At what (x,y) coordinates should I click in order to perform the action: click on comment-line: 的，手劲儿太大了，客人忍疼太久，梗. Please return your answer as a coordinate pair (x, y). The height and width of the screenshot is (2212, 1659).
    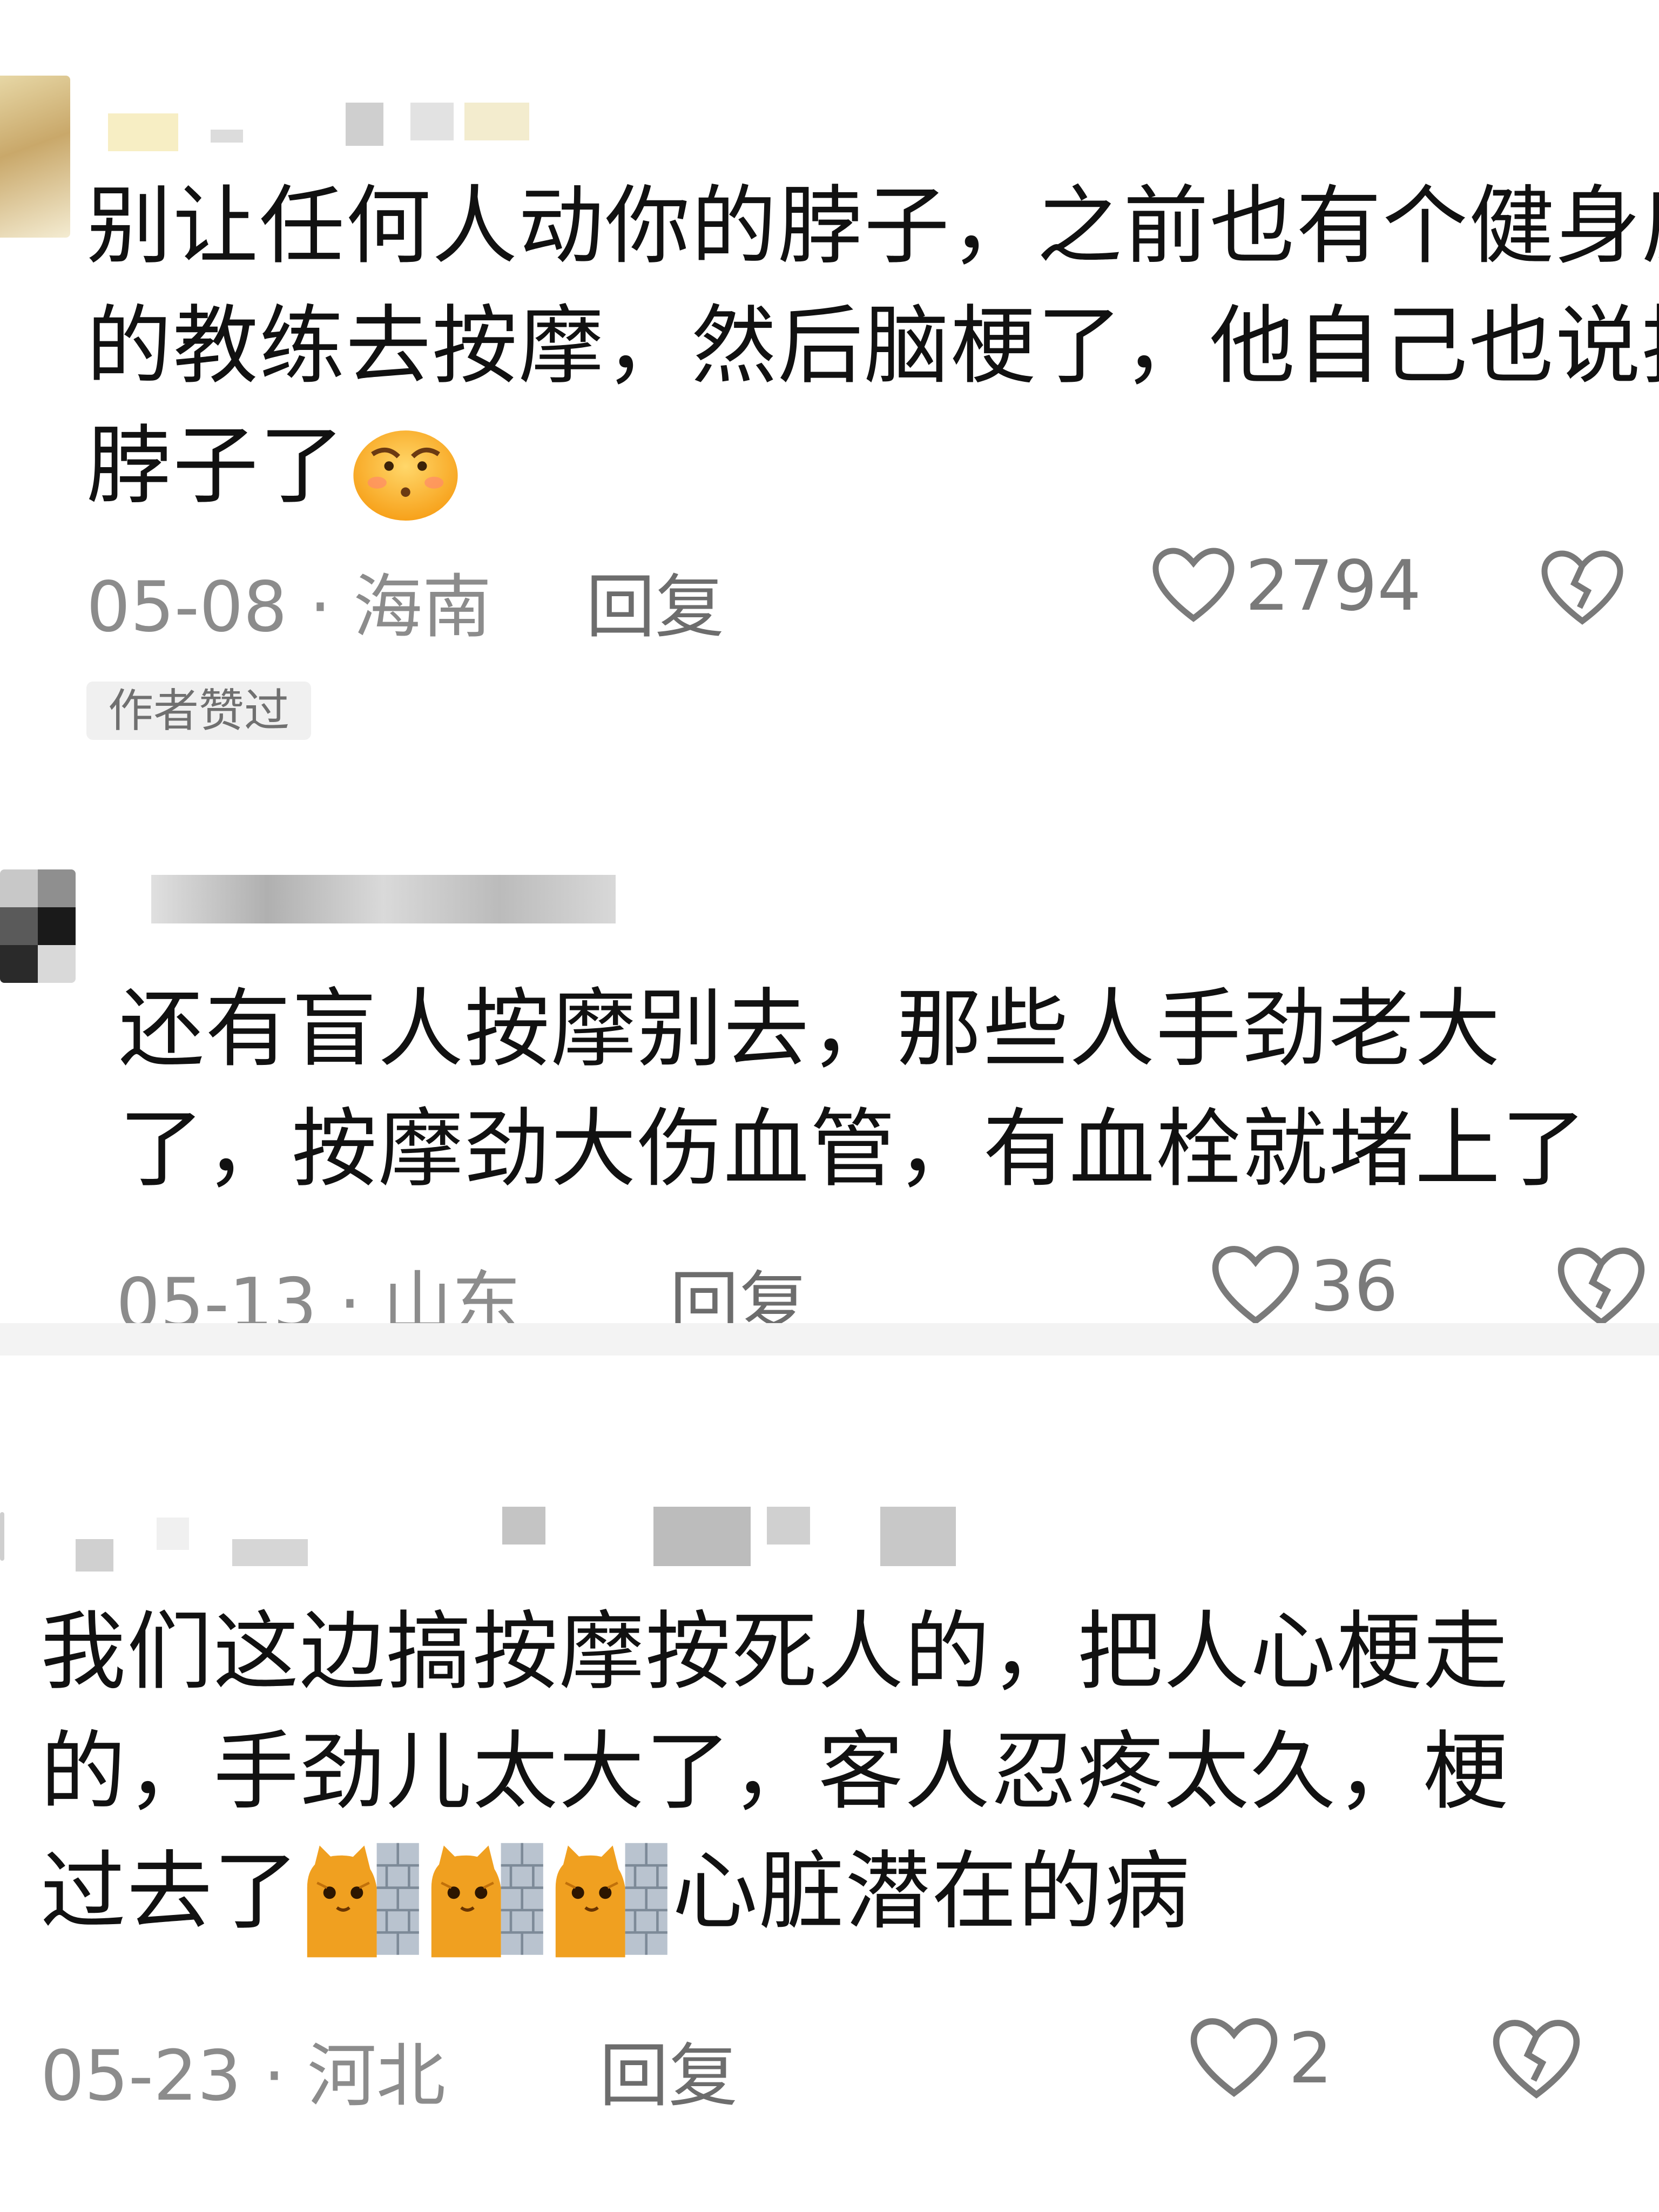
    Looking at the image, I should click on (775, 1772).